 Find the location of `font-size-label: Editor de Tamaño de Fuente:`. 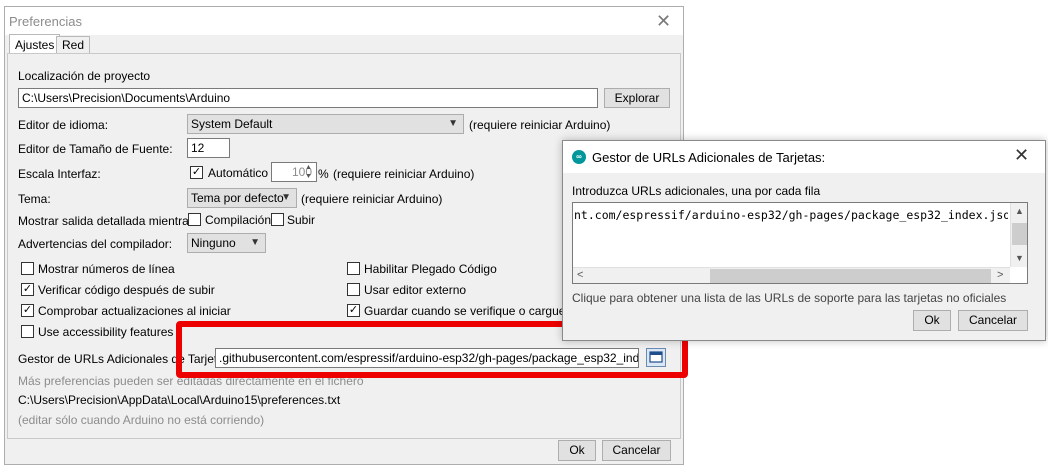

font-size-label: Editor de Tamaño de Fuente: is located at coordinates (95, 149).